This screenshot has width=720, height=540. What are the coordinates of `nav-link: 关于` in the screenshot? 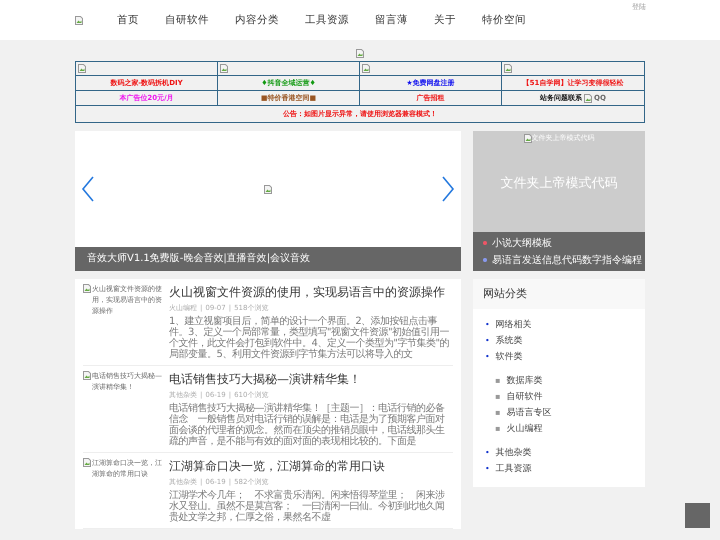 It's located at (445, 20).